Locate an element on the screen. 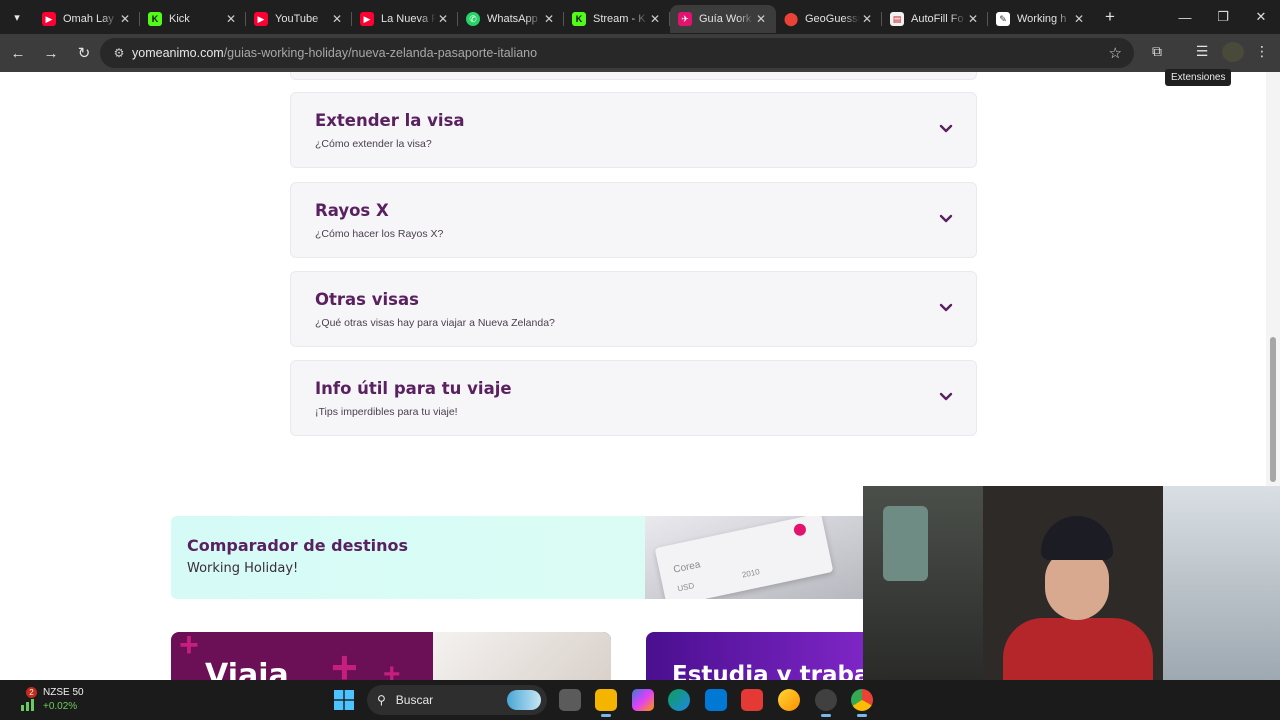 The width and height of the screenshot is (1280, 720). tab-2: ▶ YouTube ✕ is located at coordinates (299, 19).